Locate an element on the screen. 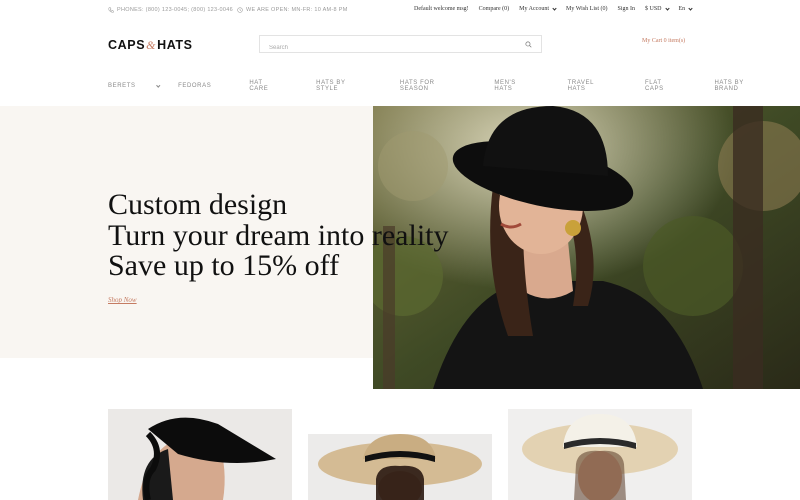 The height and width of the screenshot is (500, 800). nav-item-hats-by-style: HATS BY STYLE is located at coordinates (348, 86).